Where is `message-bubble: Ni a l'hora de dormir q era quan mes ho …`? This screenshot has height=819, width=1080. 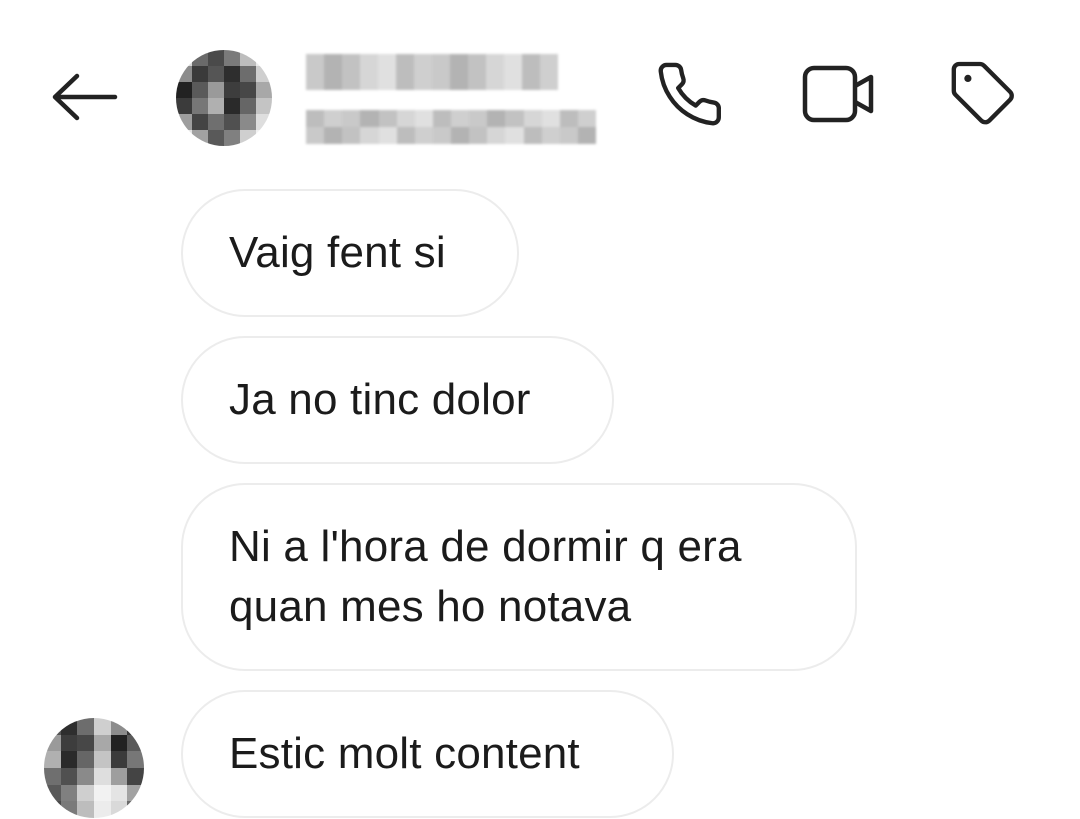
message-bubble: Ni a l'hora de dormir q era quan mes ho … is located at coordinates (519, 577).